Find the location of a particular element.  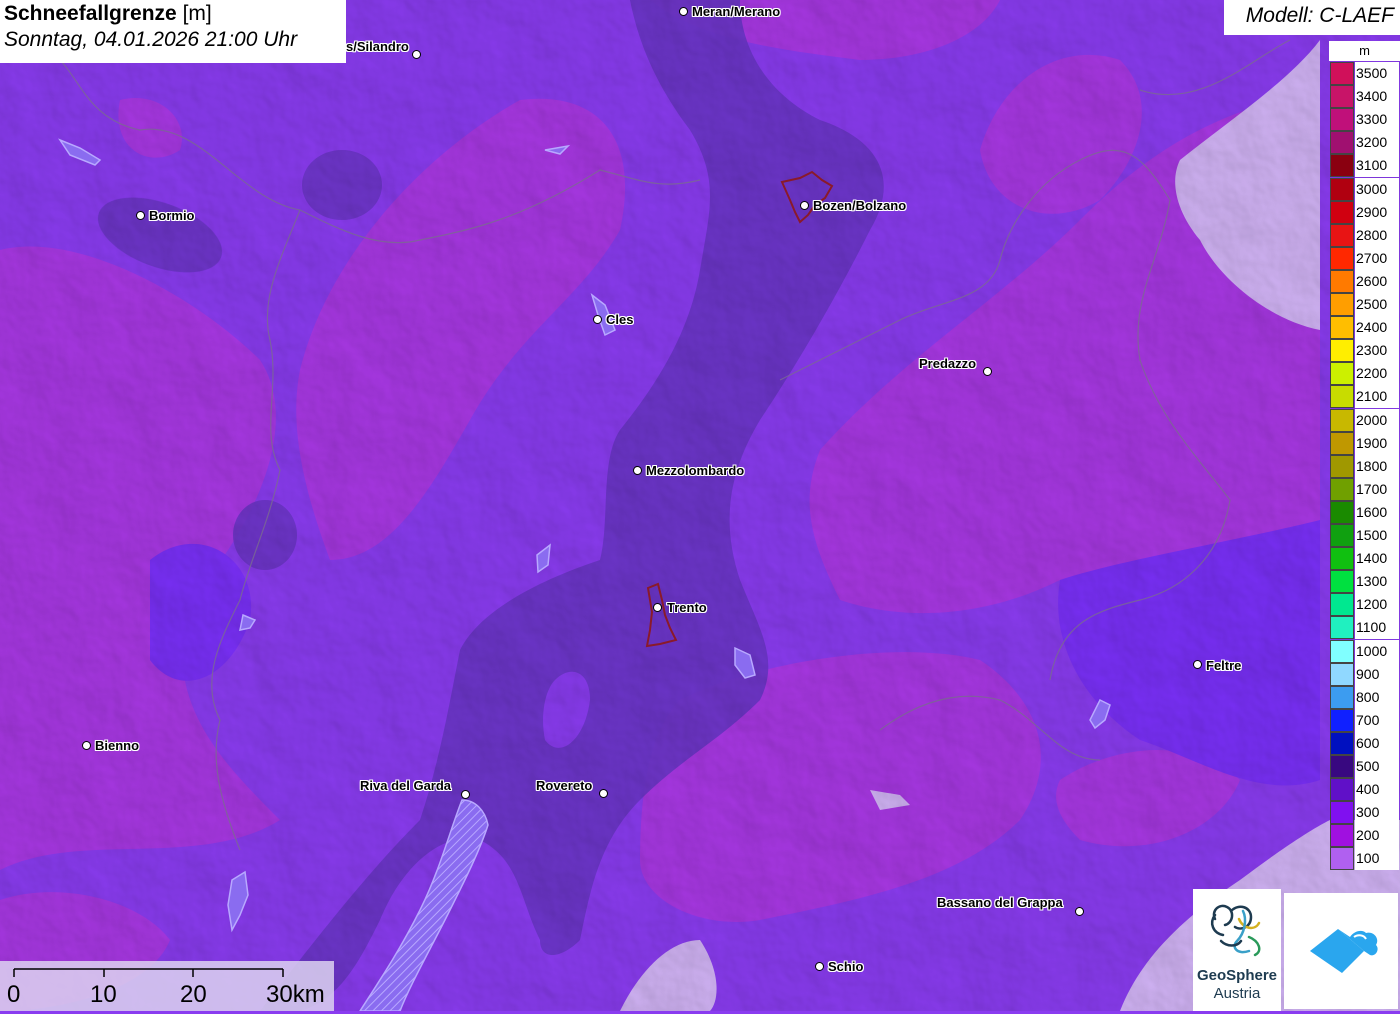

legend-level-label: 200 is located at coordinates (1377, 836).